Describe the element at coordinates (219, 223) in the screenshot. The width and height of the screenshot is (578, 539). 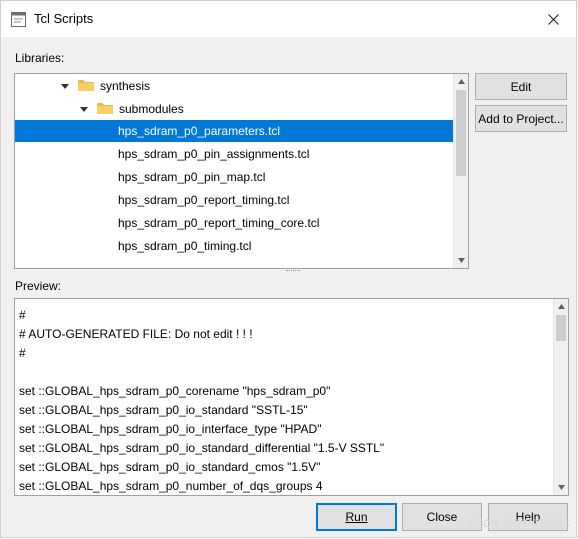
I see `tree-item-label: hps_sdram_p0_report_timing_core.tcl` at that location.